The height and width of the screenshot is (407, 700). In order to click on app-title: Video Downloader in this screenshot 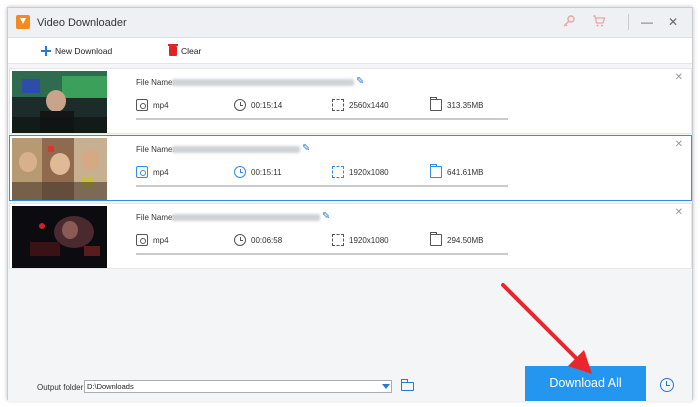, I will do `click(82, 23)`.